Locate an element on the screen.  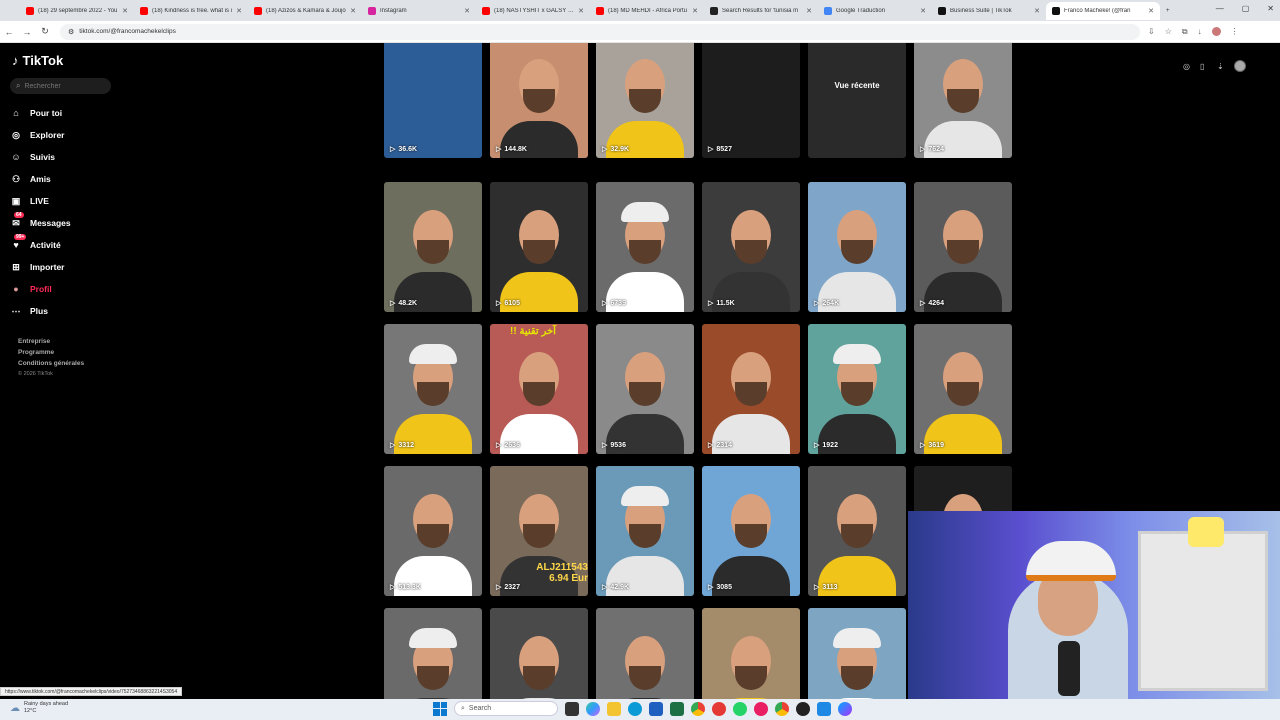
video-thumbnail: !! آخر تقنية ▷ 2636 is located at coordinates (539, 389).